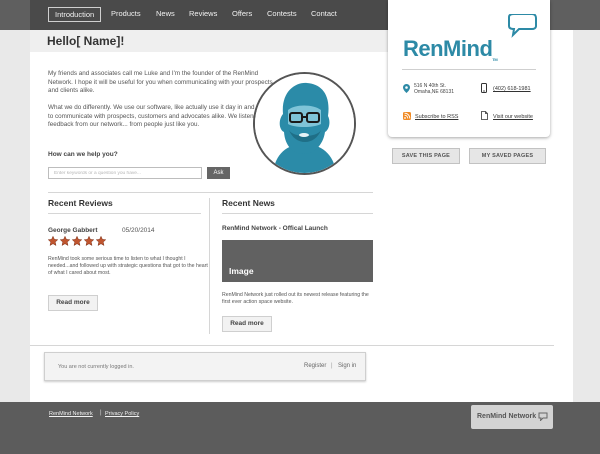 This screenshot has width=600, height=454. What do you see at coordinates (96, 367) in the screenshot?
I see `login-status: You are not currently logged in.` at bounding box center [96, 367].